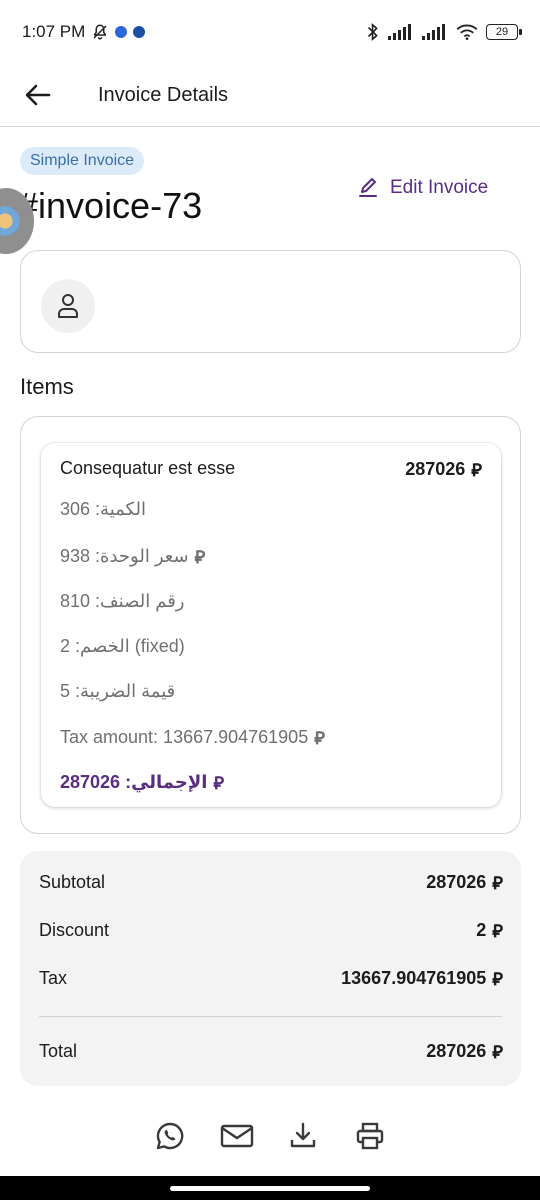  Describe the element at coordinates (270, 95) in the screenshot. I see `app-bar: Invoice Details` at that location.